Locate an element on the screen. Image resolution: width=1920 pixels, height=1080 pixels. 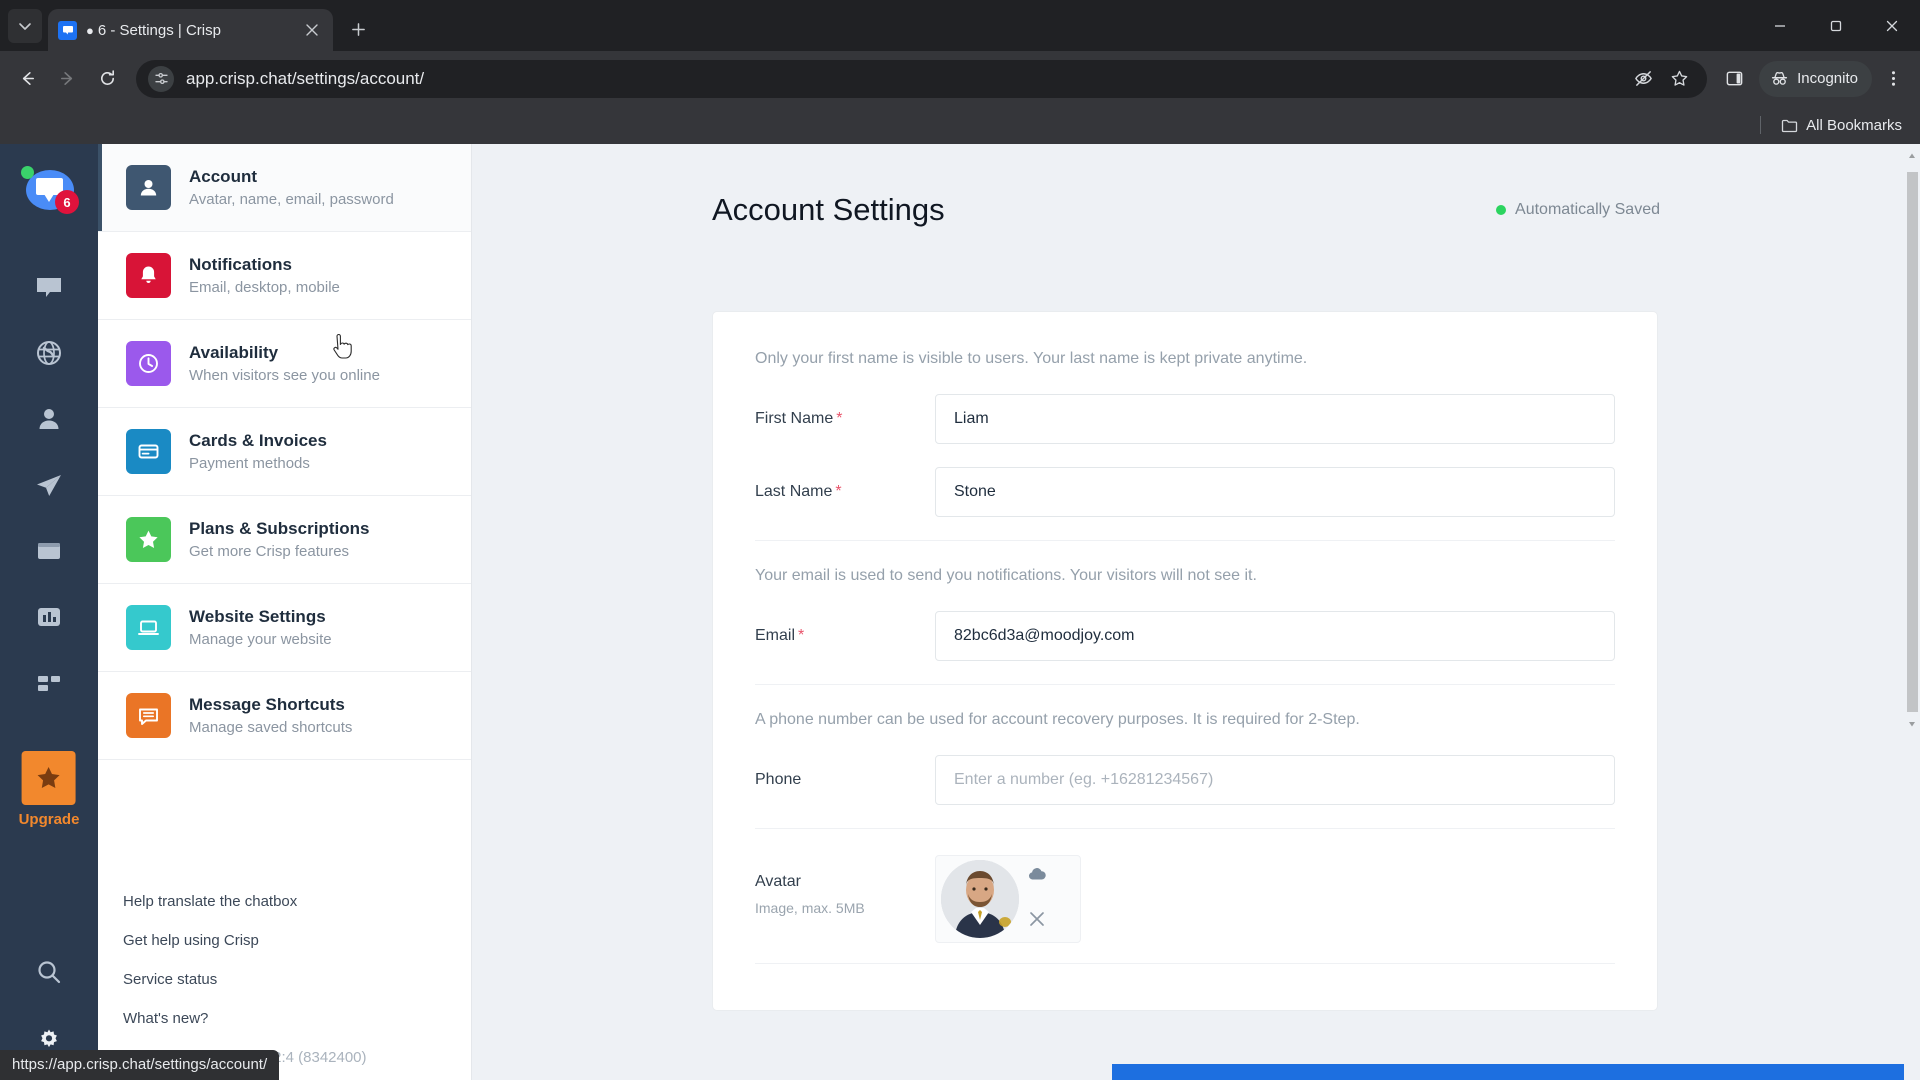
nav-title: Availability is located at coordinates (234, 352).